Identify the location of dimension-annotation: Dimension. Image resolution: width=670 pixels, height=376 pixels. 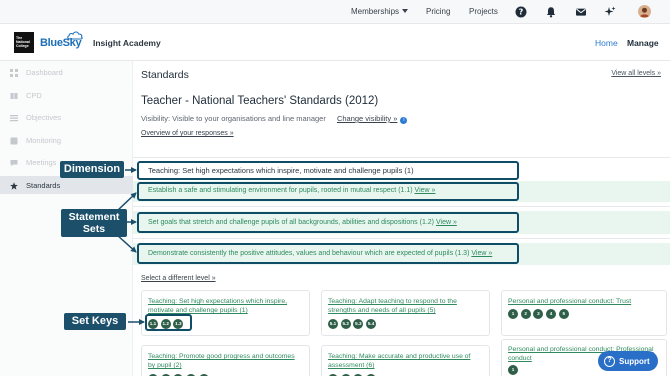
(92, 169).